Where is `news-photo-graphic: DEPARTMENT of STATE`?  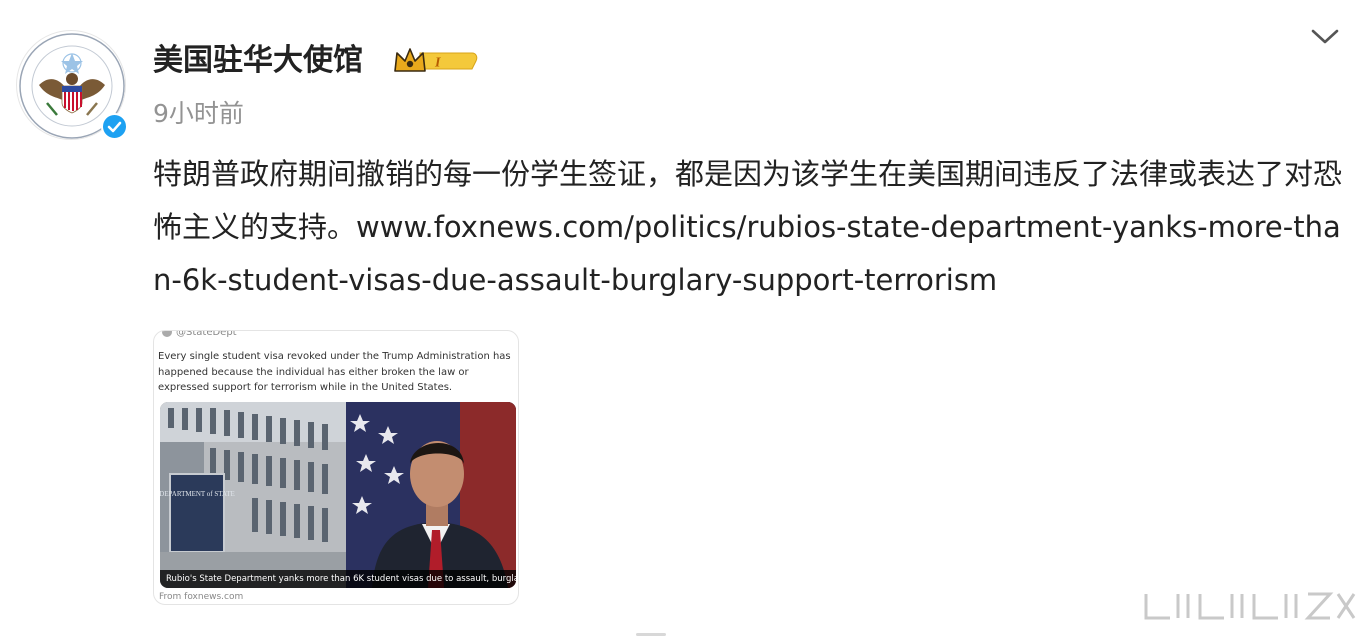 news-photo-graphic: DEPARTMENT of STATE is located at coordinates (338, 495).